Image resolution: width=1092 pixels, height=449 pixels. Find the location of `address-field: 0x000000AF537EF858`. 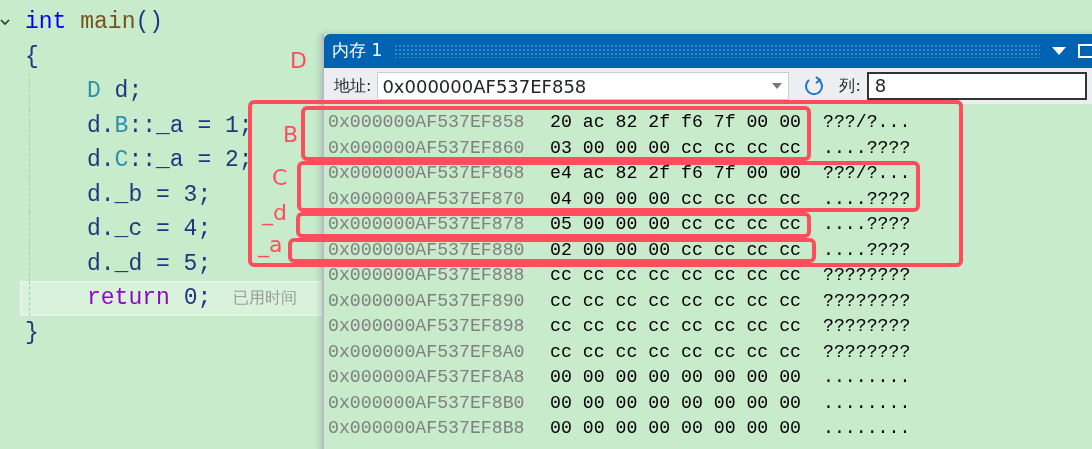

address-field: 0x000000AF537EF858 is located at coordinates (583, 86).